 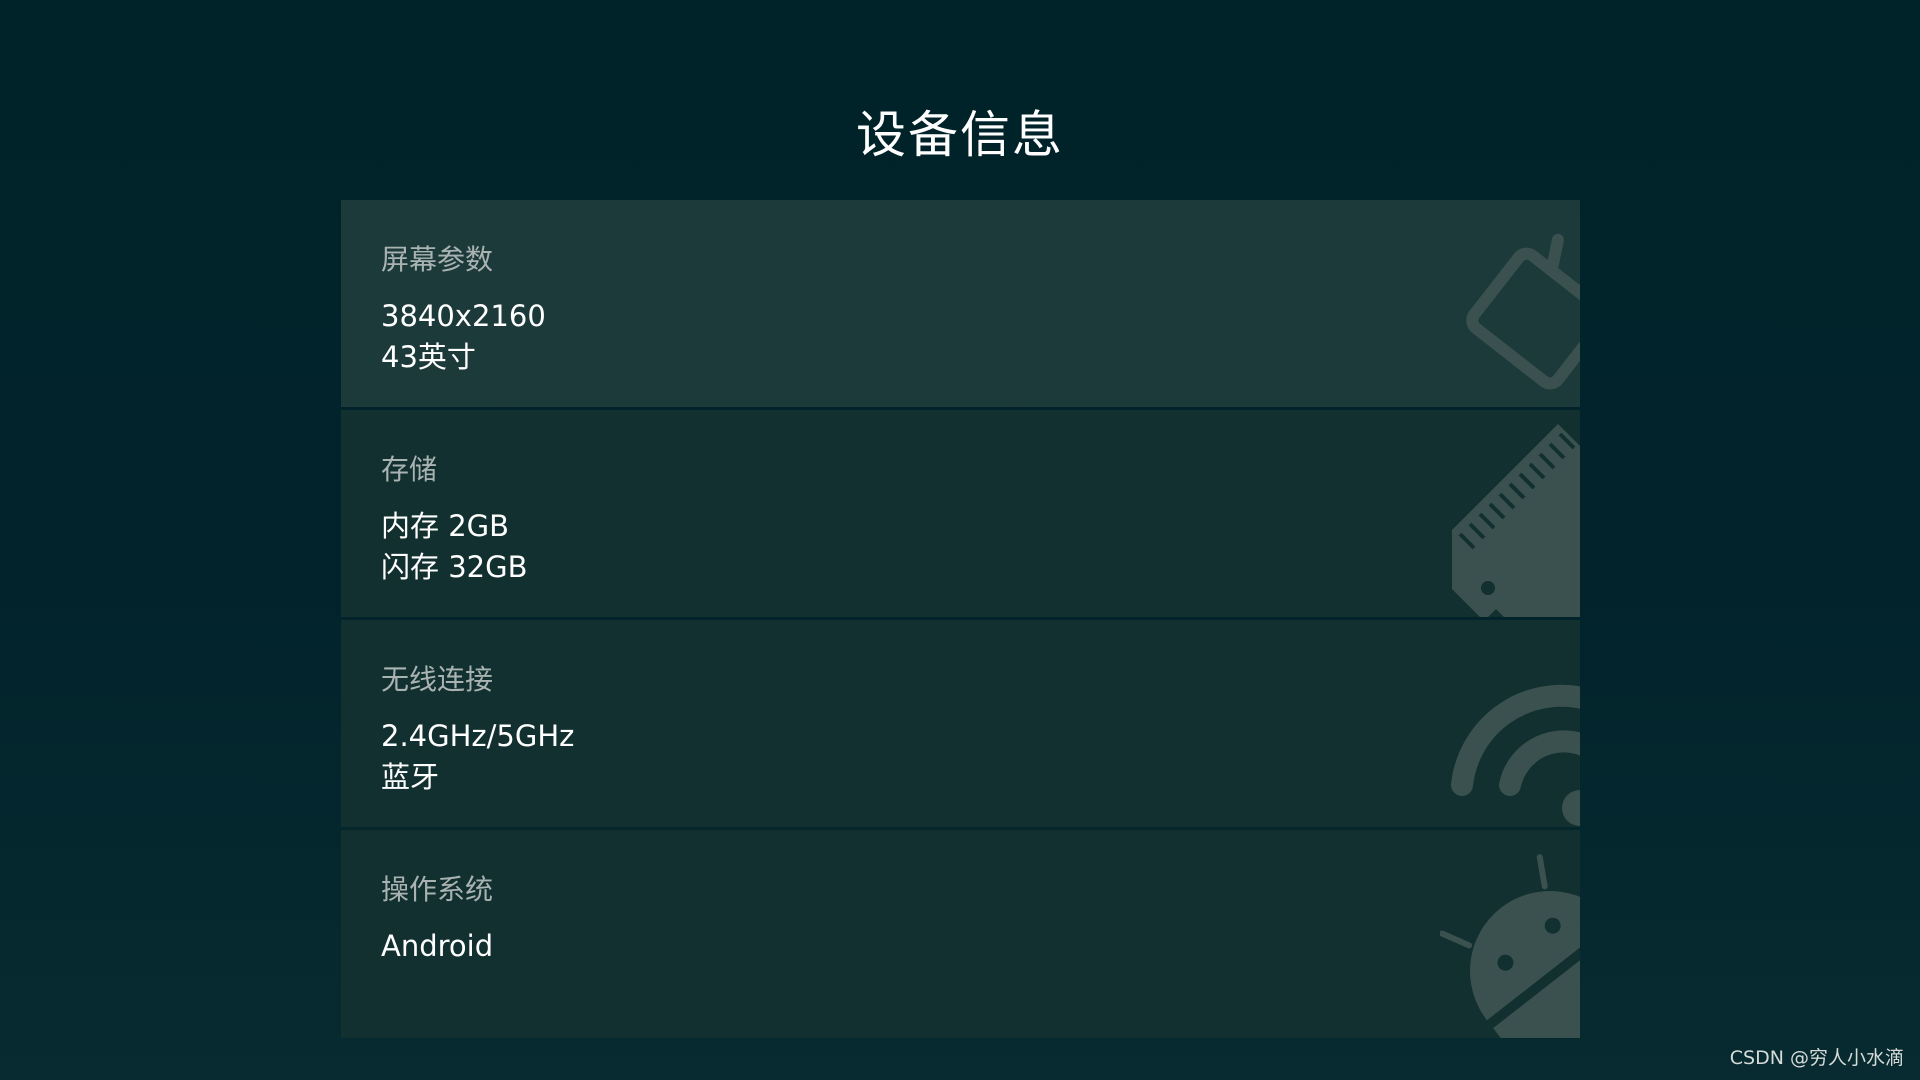 I want to click on info-card-wireless: 无线连接 2.4GHz/5GHz 蓝牙, so click(x=960, y=723).